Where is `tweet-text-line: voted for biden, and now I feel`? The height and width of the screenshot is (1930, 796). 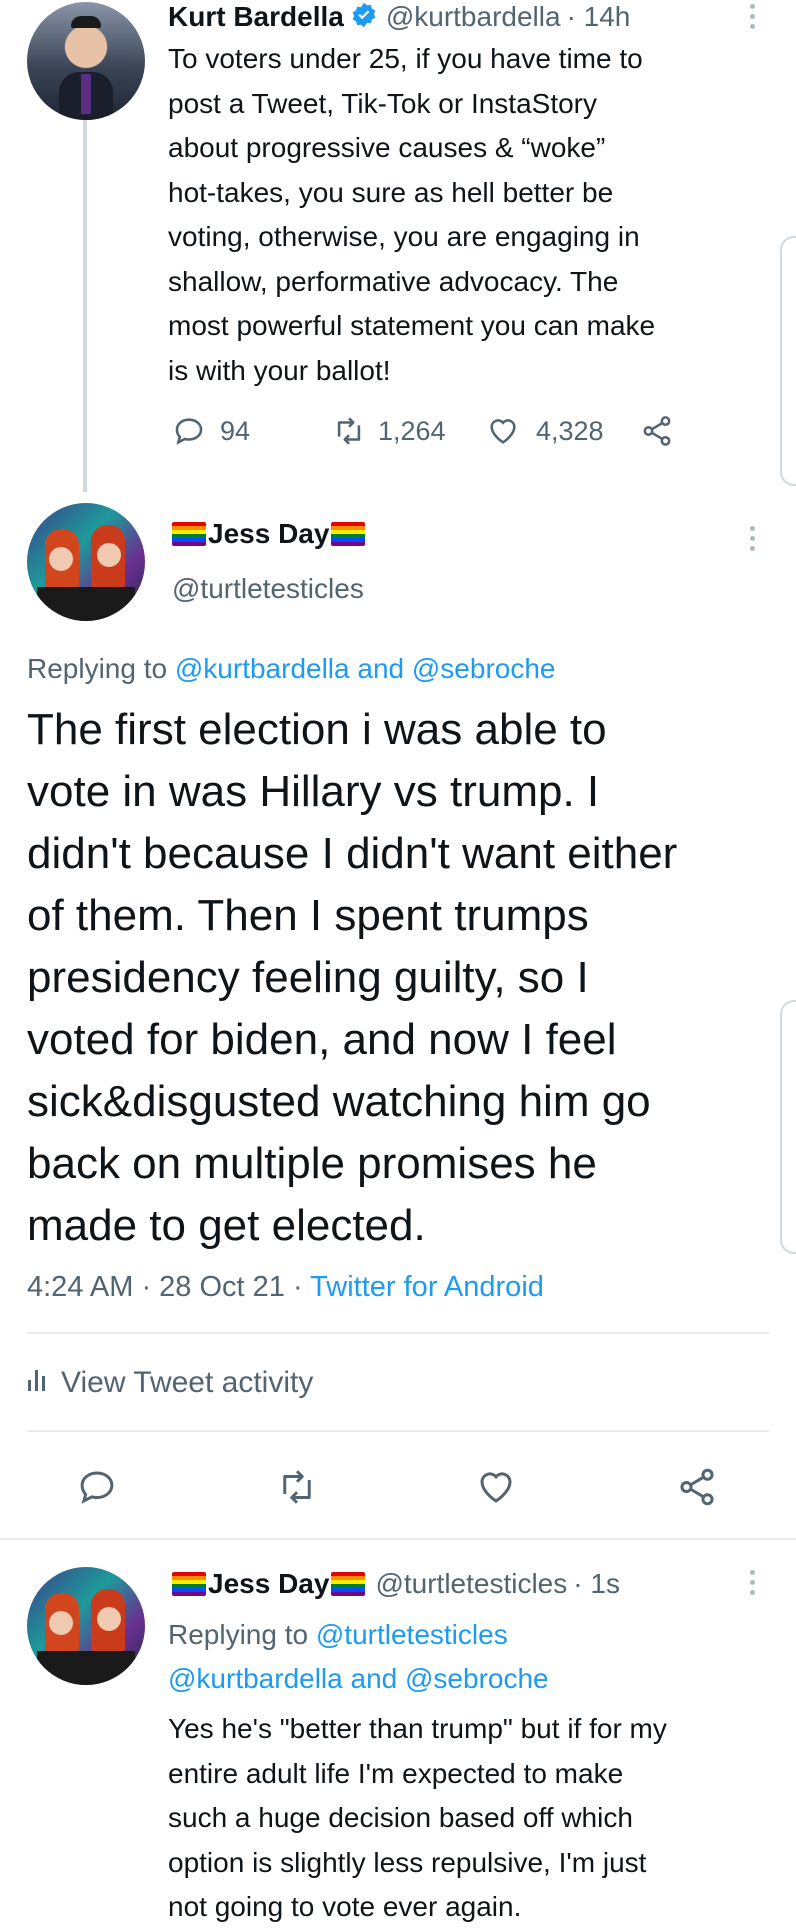
tweet-text-line: voted for biden, and now I feel is located at coordinates (322, 1039).